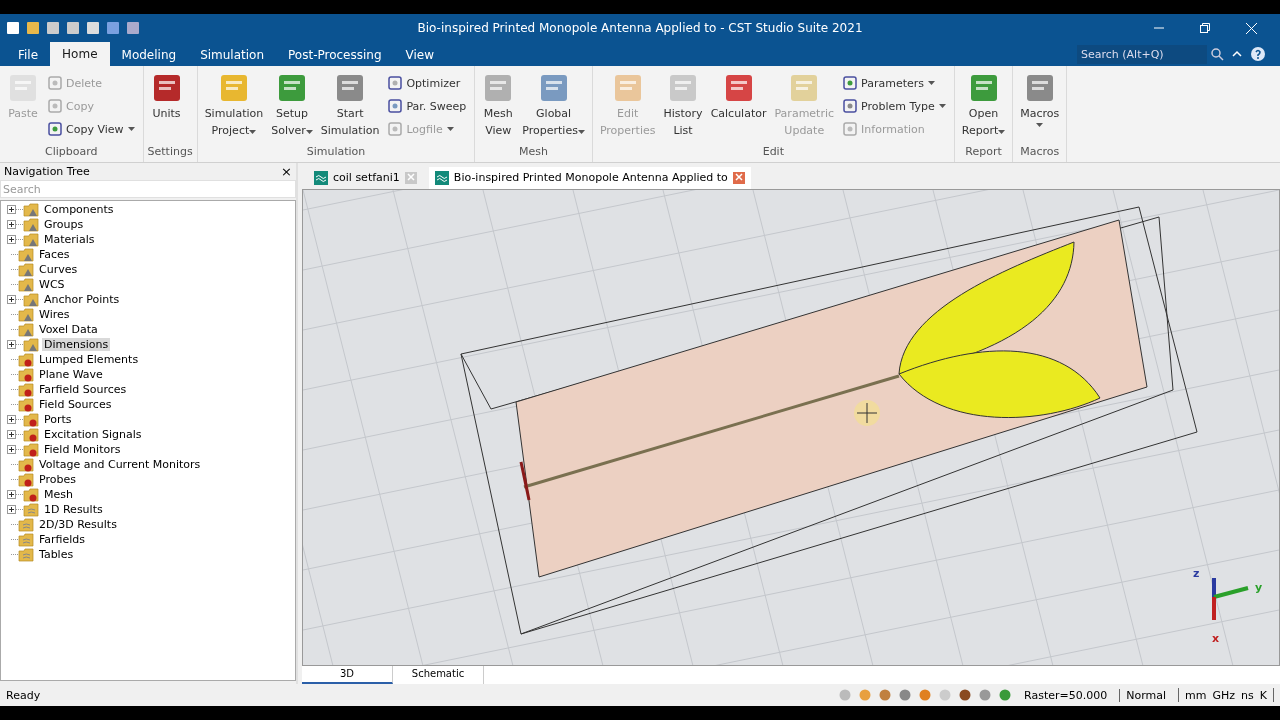 The image size is (1280, 720). Describe the element at coordinates (120, 464) in the screenshot. I see `tree-item: Voltage and Current Monitors` at that location.